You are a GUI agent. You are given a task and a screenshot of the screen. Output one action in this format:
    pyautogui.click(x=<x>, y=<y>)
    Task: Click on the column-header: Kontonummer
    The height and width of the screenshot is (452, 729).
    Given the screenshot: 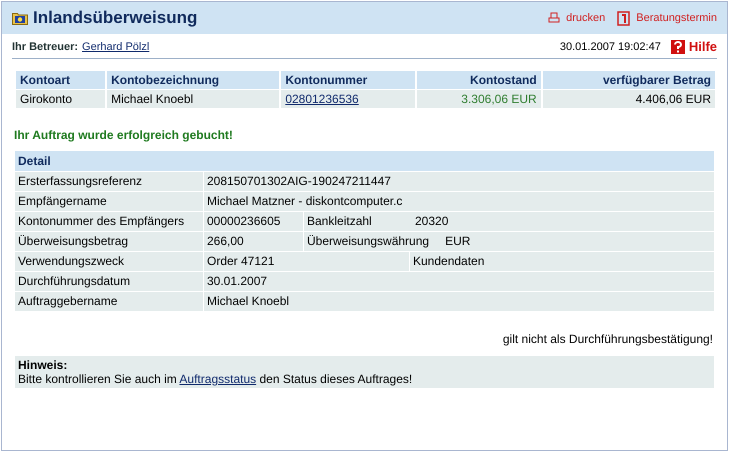 What is the action you would take?
    pyautogui.click(x=348, y=80)
    